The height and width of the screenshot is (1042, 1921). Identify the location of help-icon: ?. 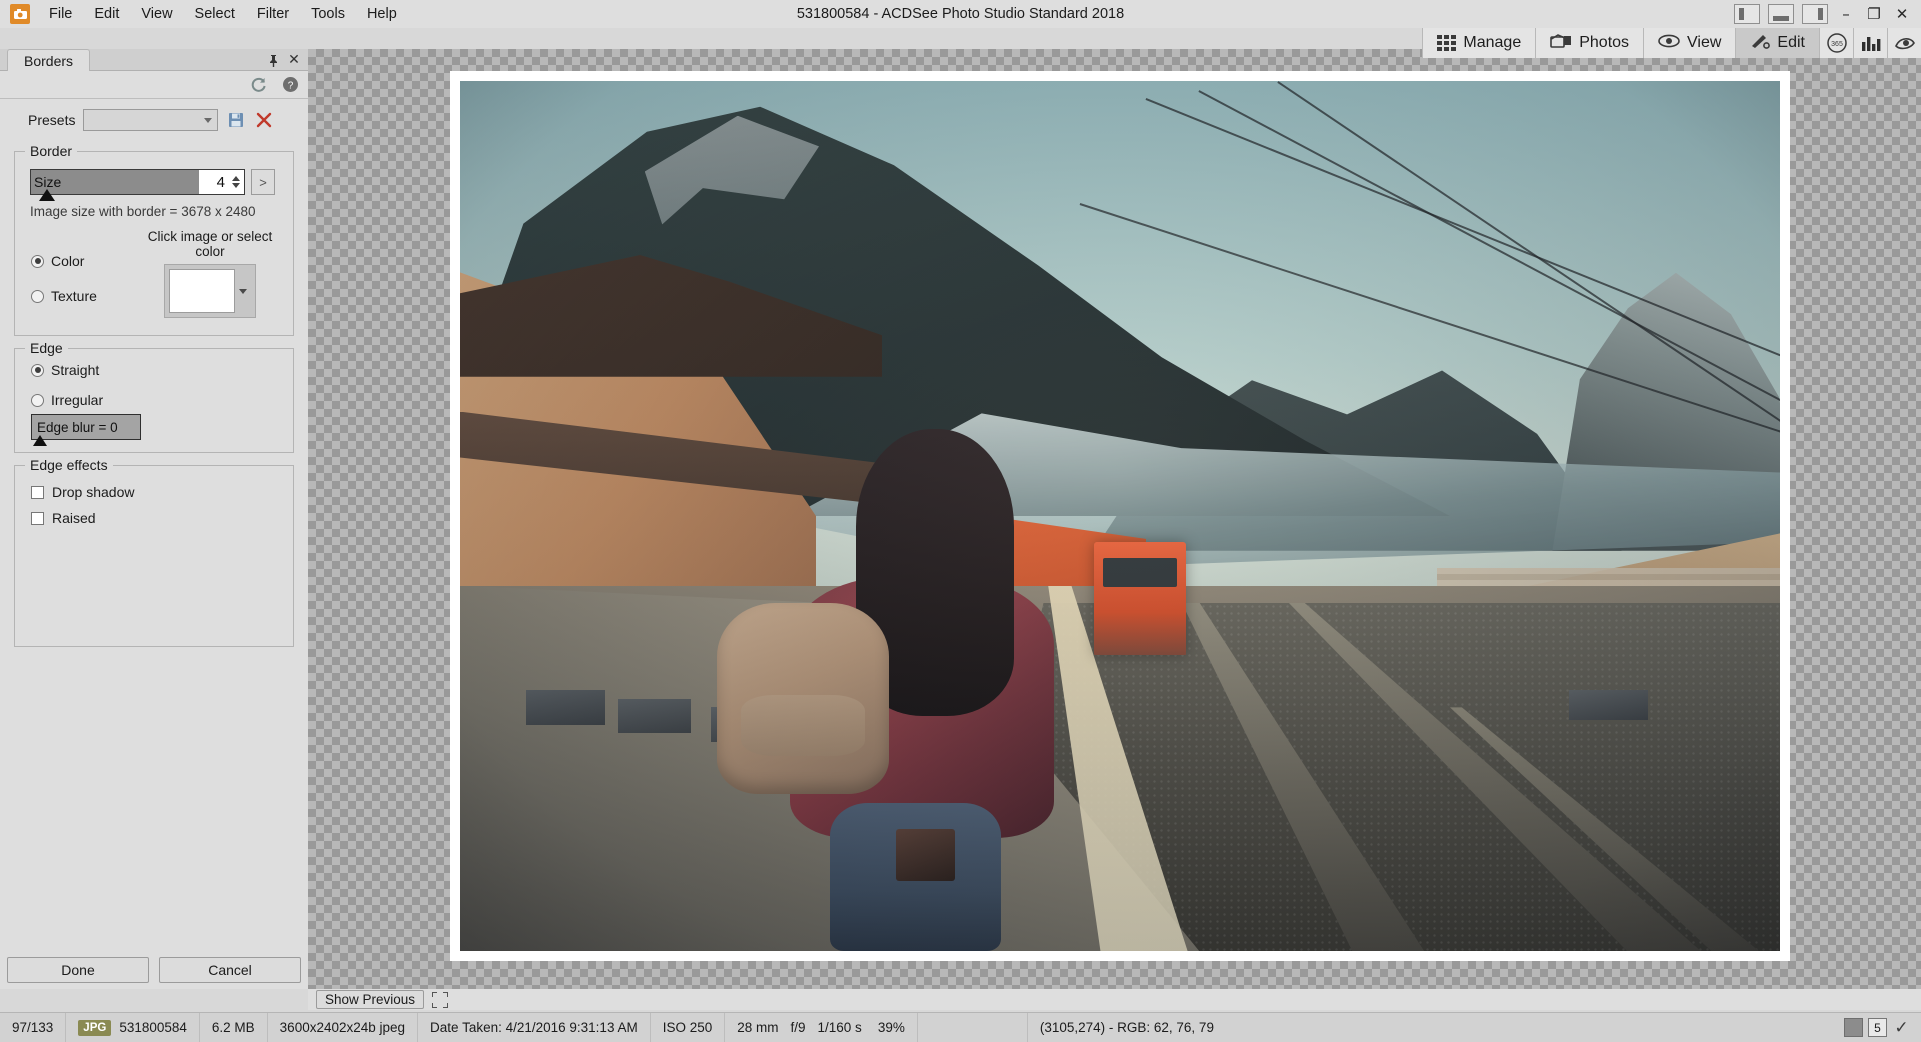
(290, 85).